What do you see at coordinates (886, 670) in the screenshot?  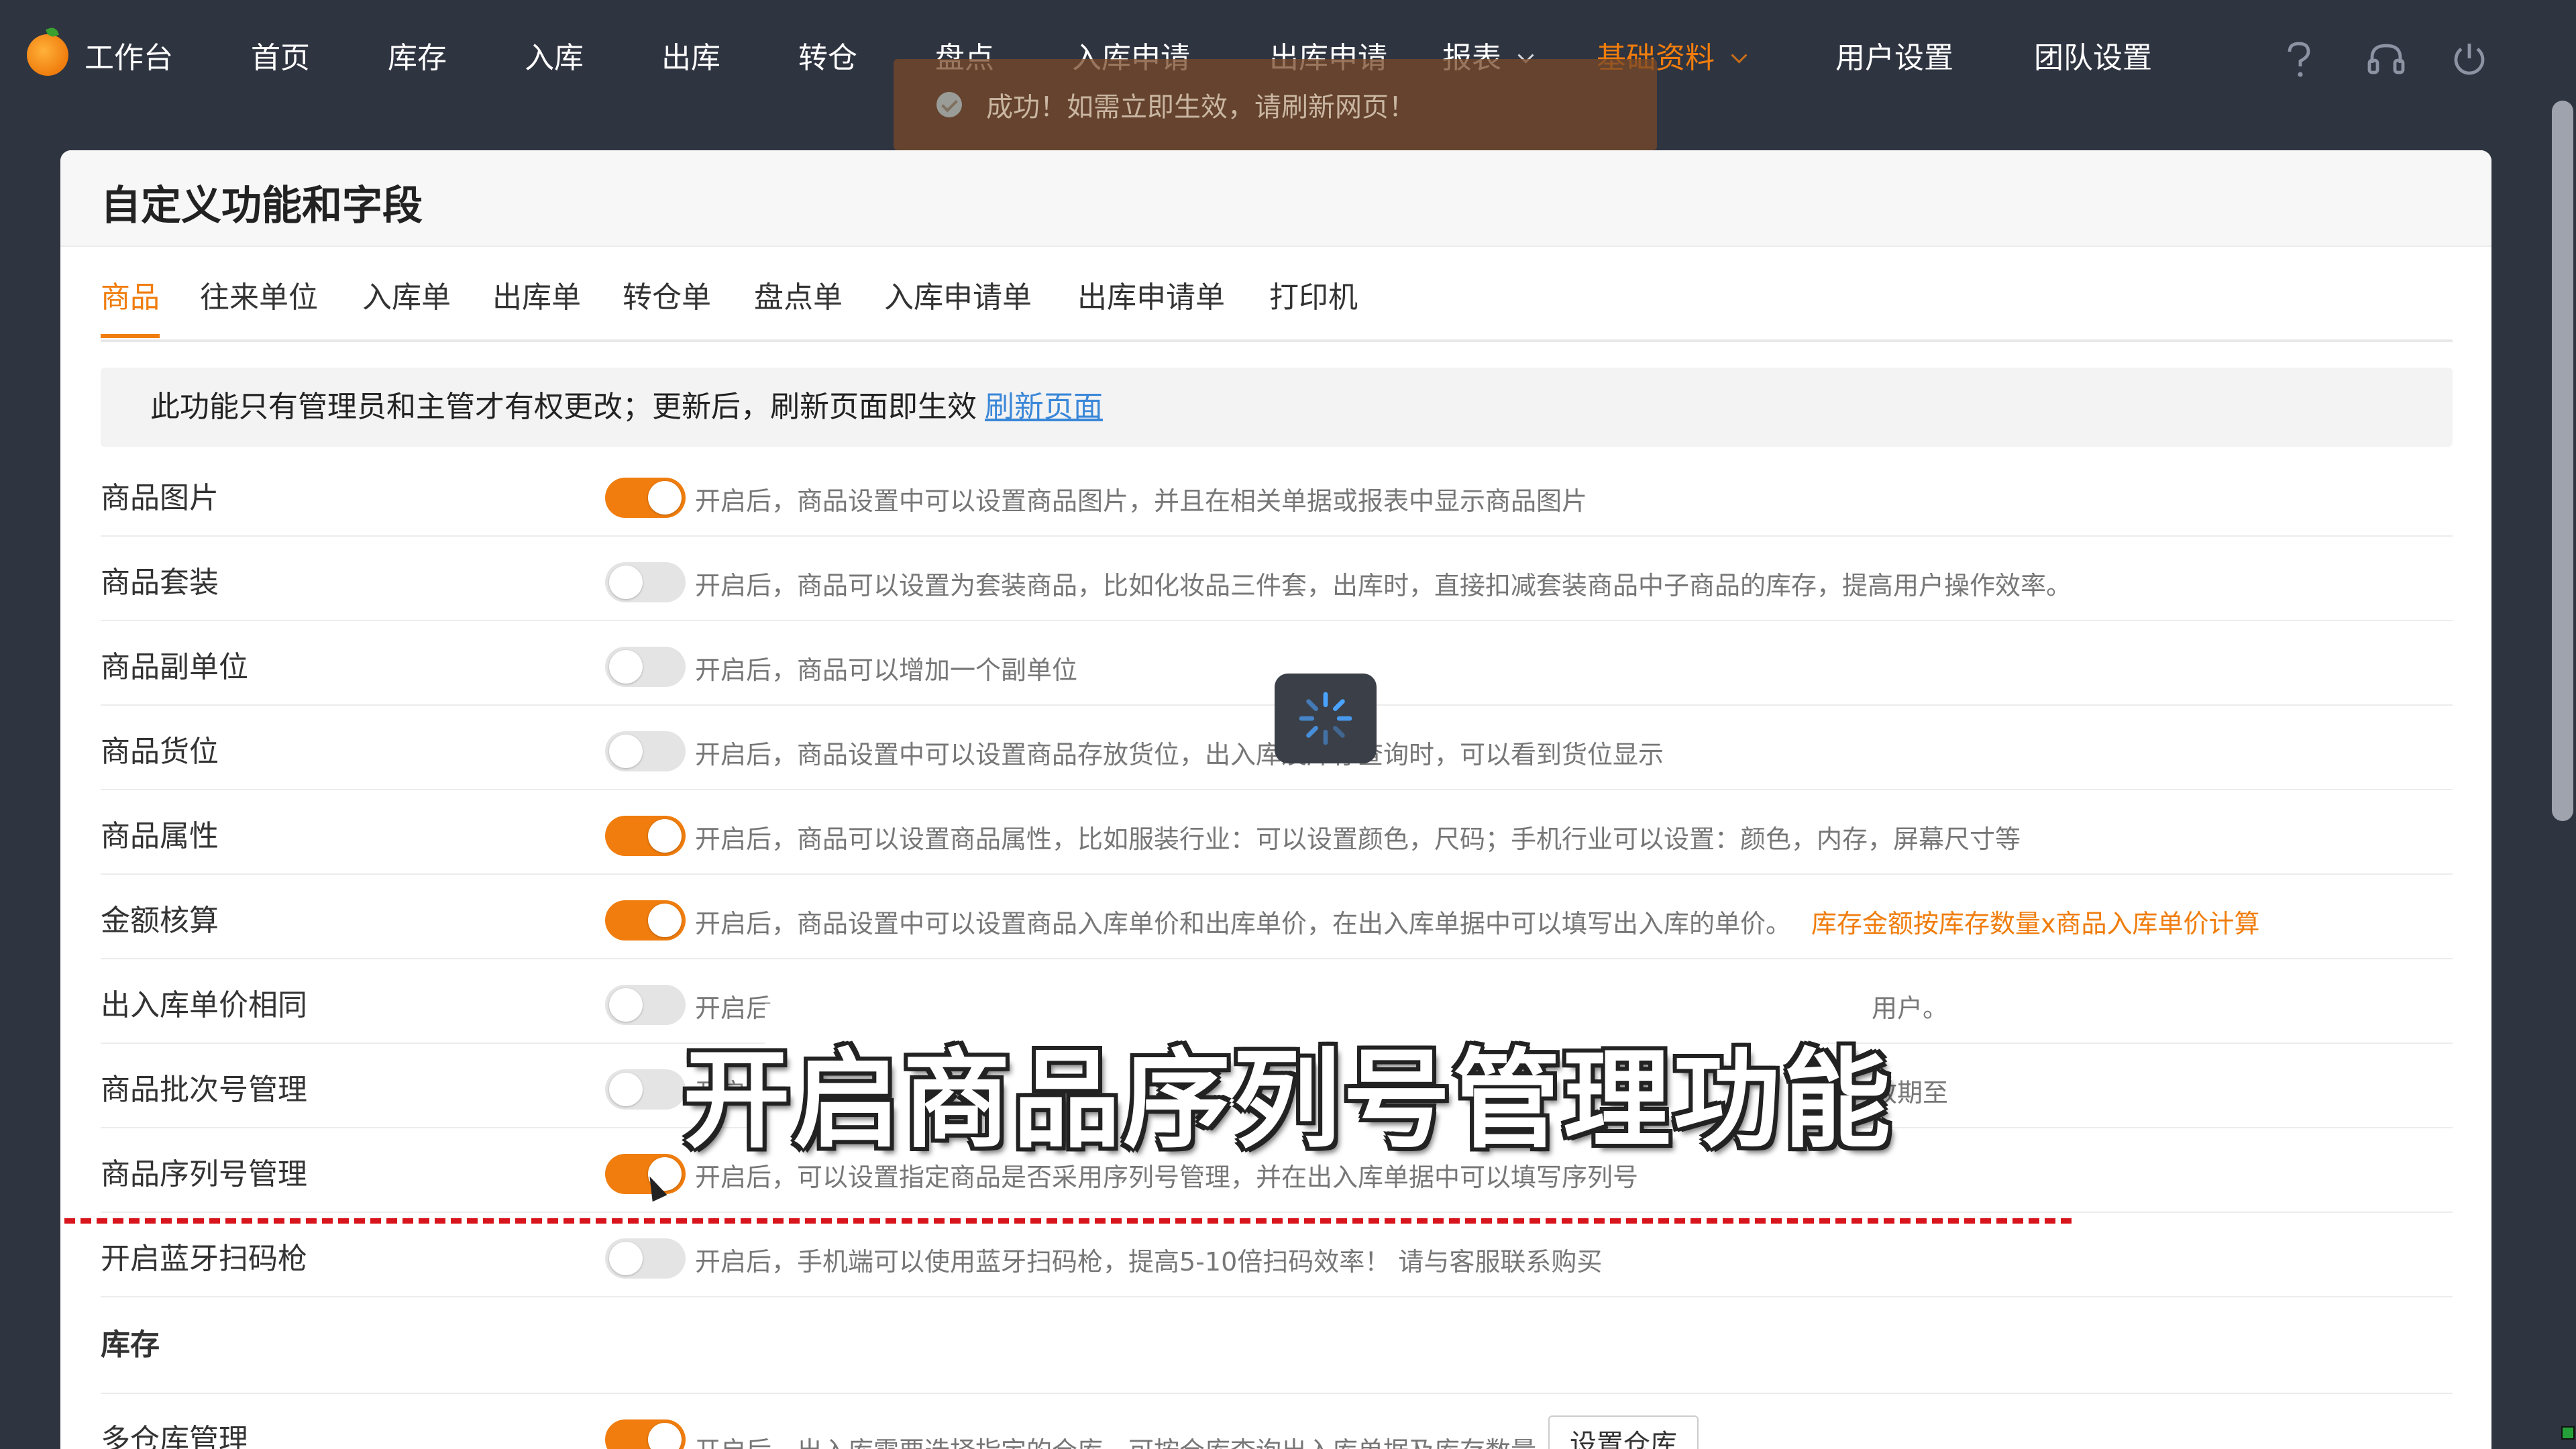 I see `setting-description: 开启后，商品可以增加一个副单位` at bounding box center [886, 670].